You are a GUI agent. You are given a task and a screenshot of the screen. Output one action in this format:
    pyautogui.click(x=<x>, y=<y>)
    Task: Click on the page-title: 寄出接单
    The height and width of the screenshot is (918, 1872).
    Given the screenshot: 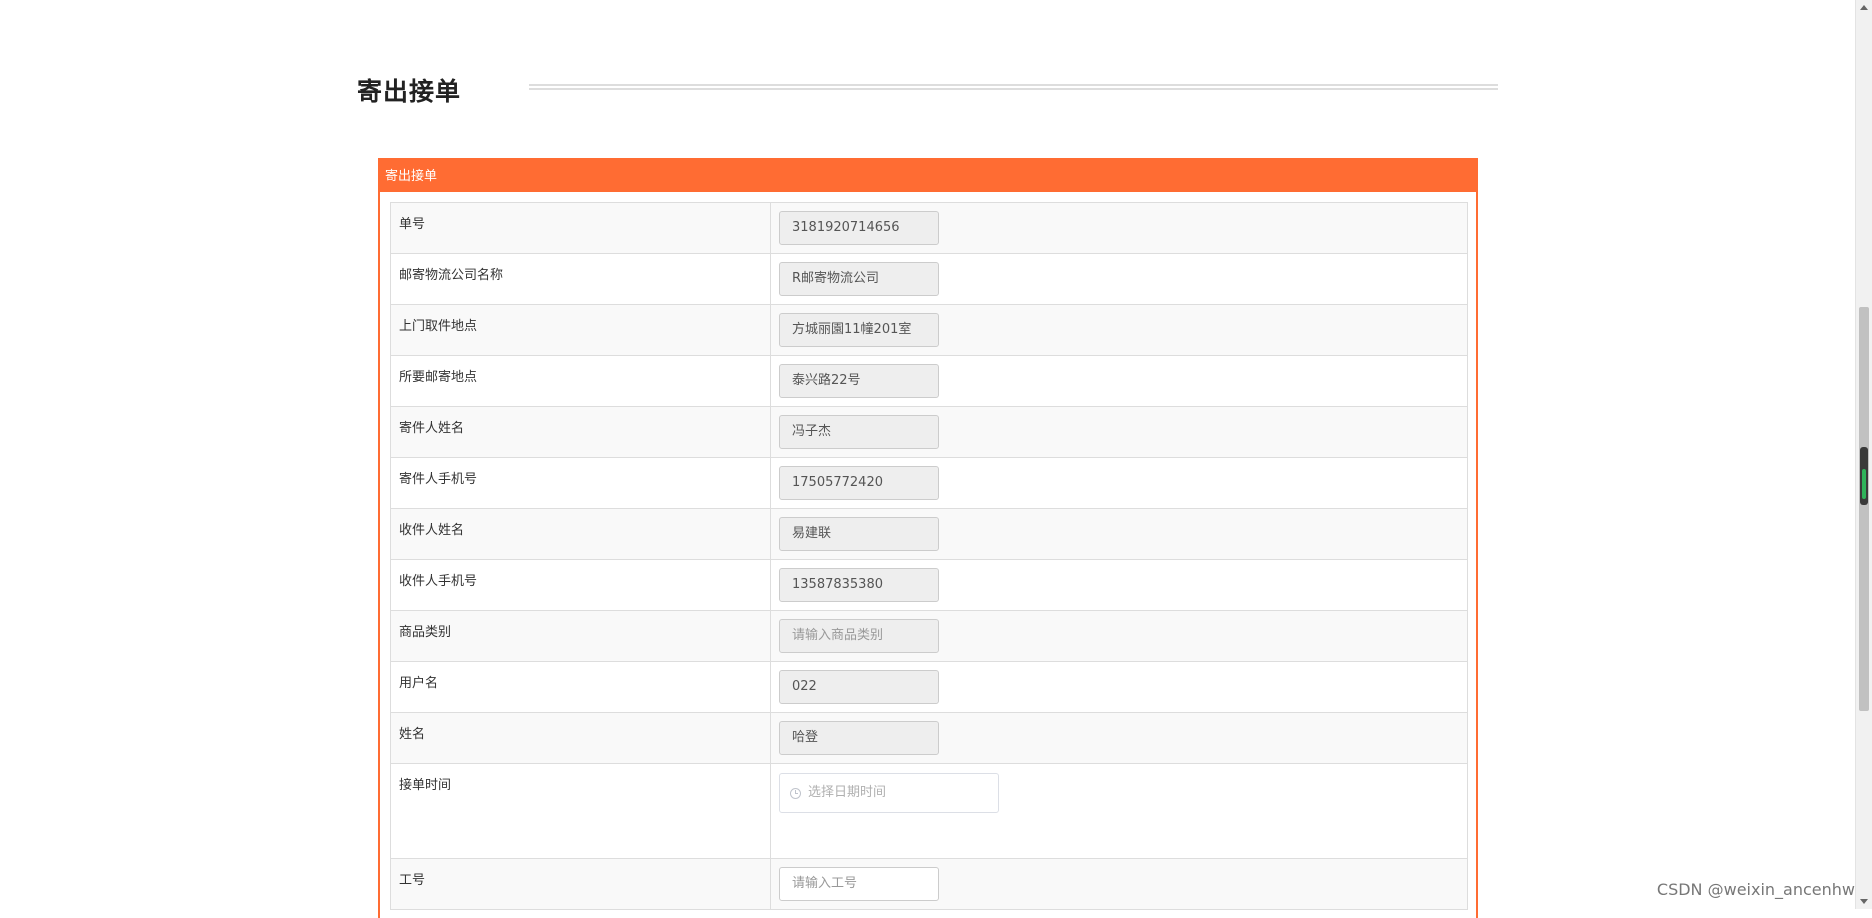 What is the action you would take?
    pyautogui.click(x=409, y=91)
    